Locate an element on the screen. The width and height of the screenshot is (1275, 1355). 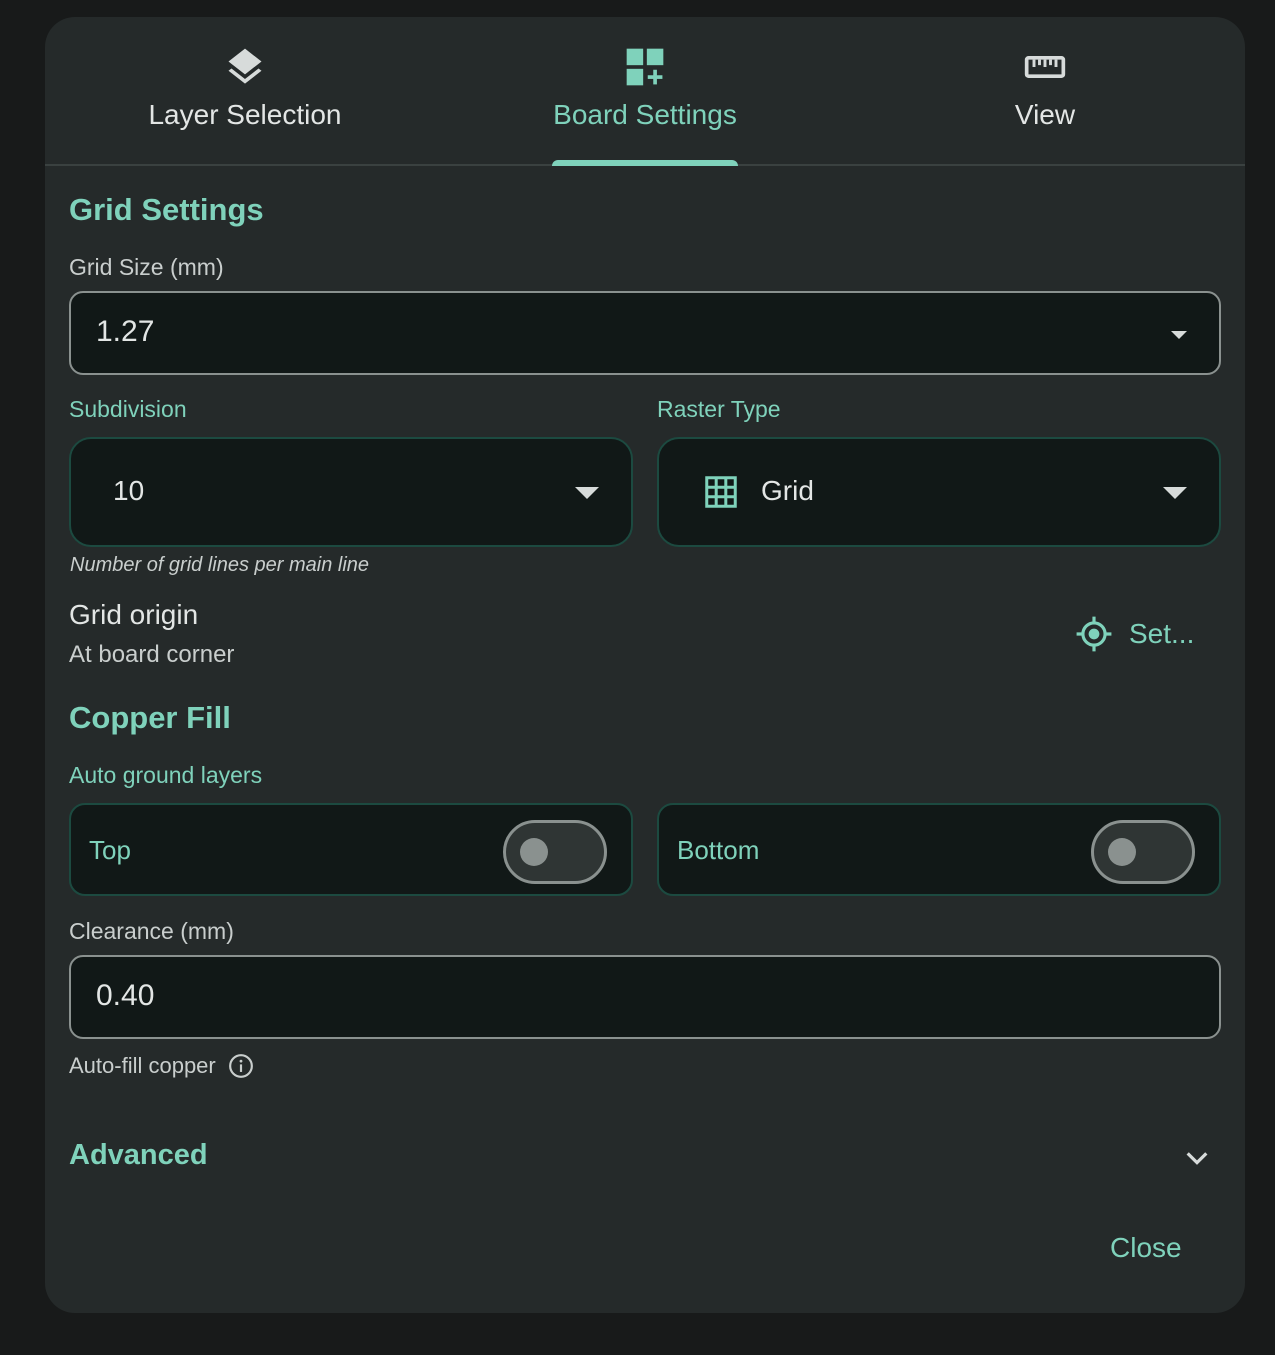
grid-size-select: 1.27 is located at coordinates (645, 333).